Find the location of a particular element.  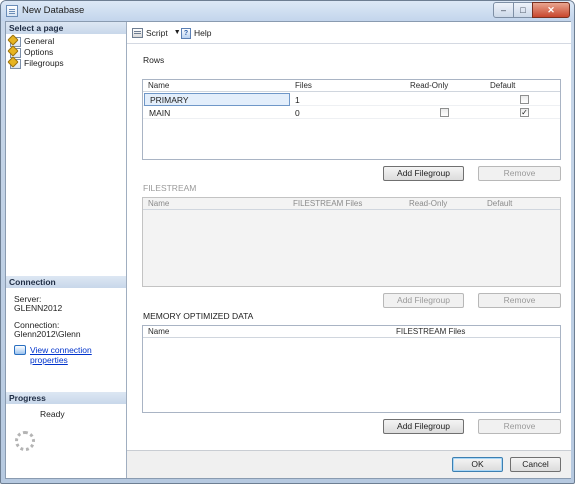

view-connection-properties-link: View connection properties is located at coordinates (78, 355).